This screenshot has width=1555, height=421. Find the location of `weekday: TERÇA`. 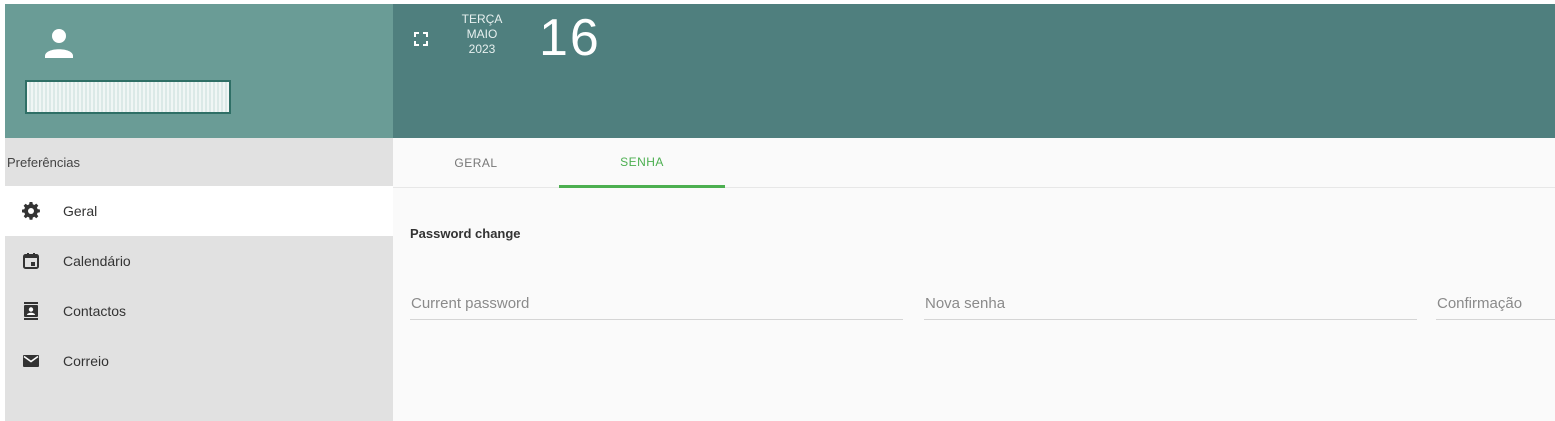

weekday: TERÇA is located at coordinates (482, 19).